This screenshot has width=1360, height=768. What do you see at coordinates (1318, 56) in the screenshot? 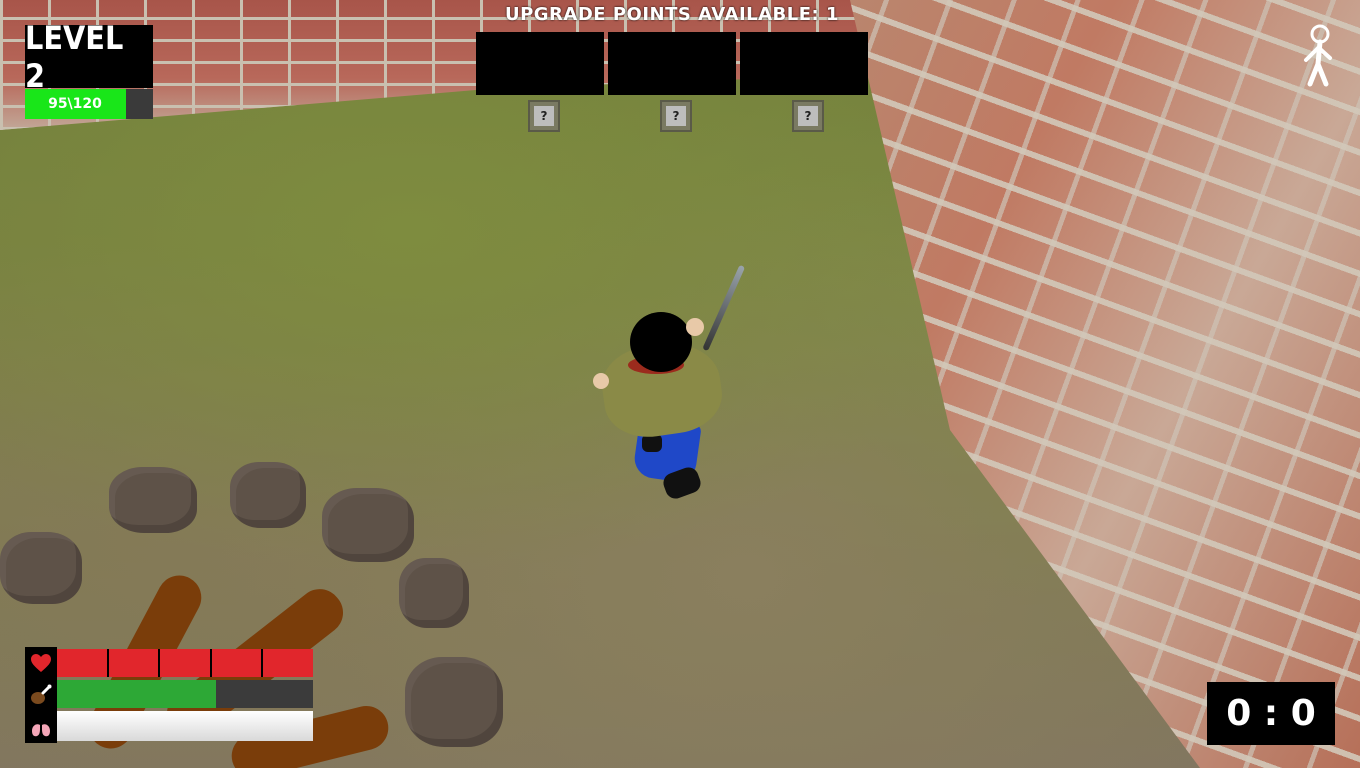
I see `person-stance-icon` at bounding box center [1318, 56].